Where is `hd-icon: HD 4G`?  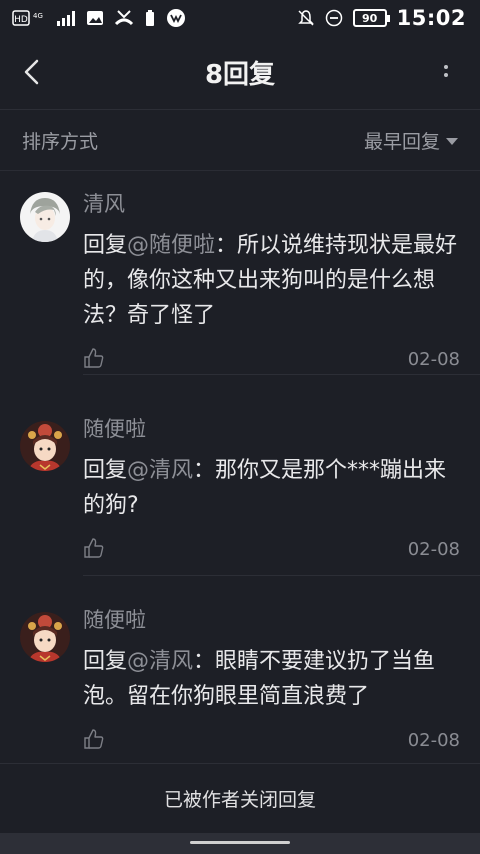
hd-icon: HD 4G is located at coordinates (29, 18).